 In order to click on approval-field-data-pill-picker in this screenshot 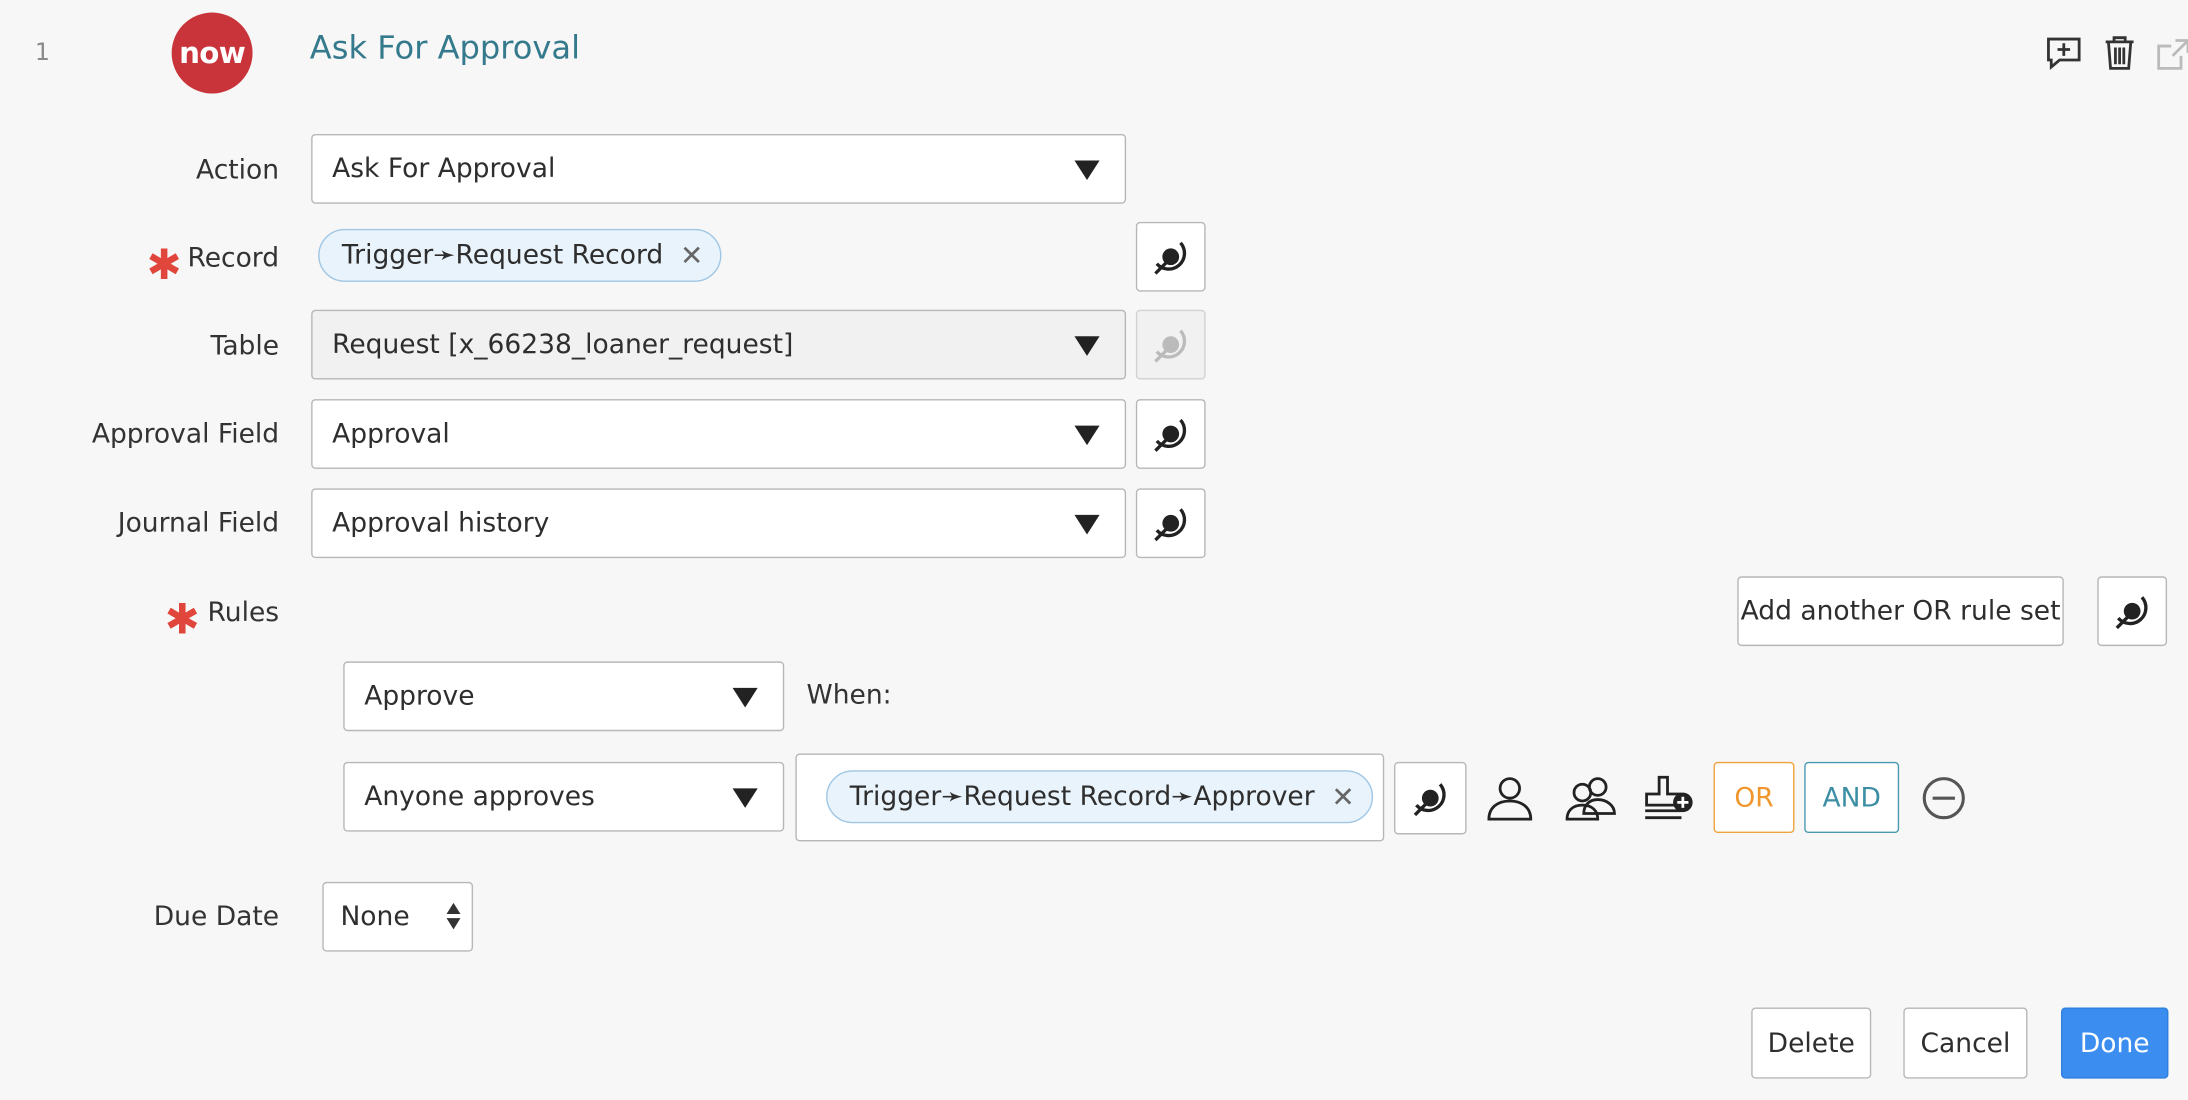, I will do `click(1170, 434)`.